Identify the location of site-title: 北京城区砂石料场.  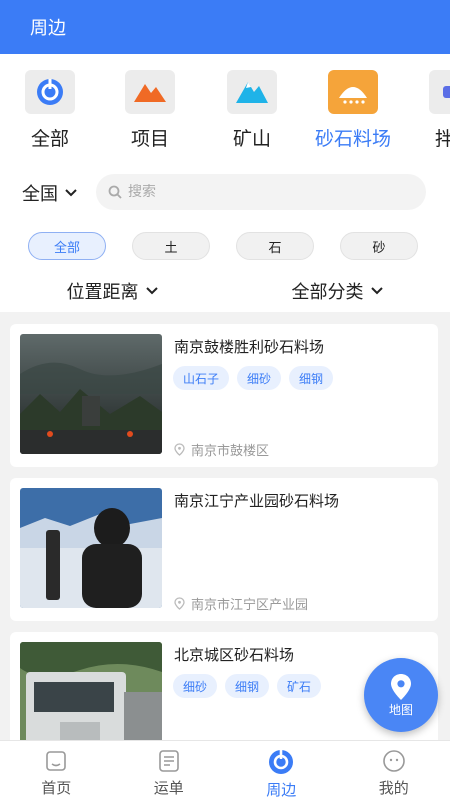
(234, 655).